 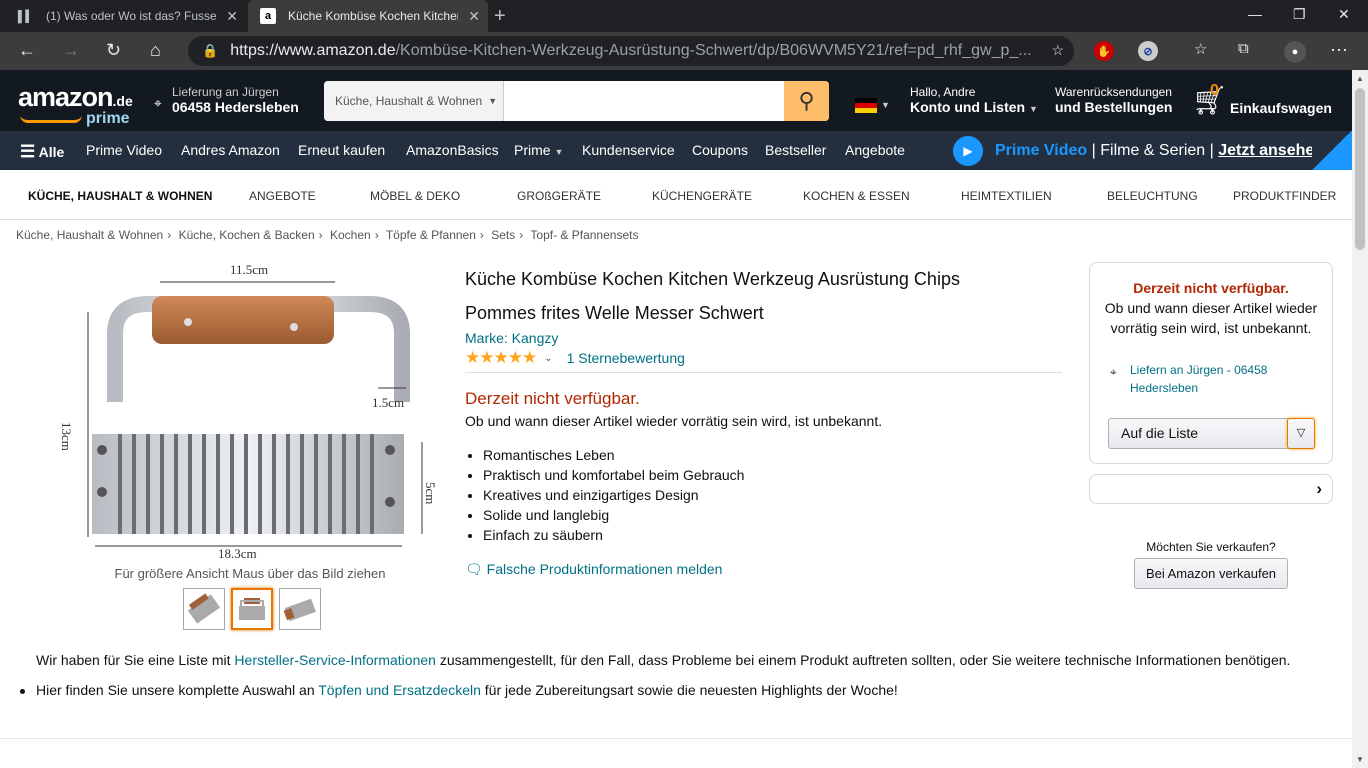 What do you see at coordinates (795, 150) in the screenshot?
I see `nav-item: Bestseller` at bounding box center [795, 150].